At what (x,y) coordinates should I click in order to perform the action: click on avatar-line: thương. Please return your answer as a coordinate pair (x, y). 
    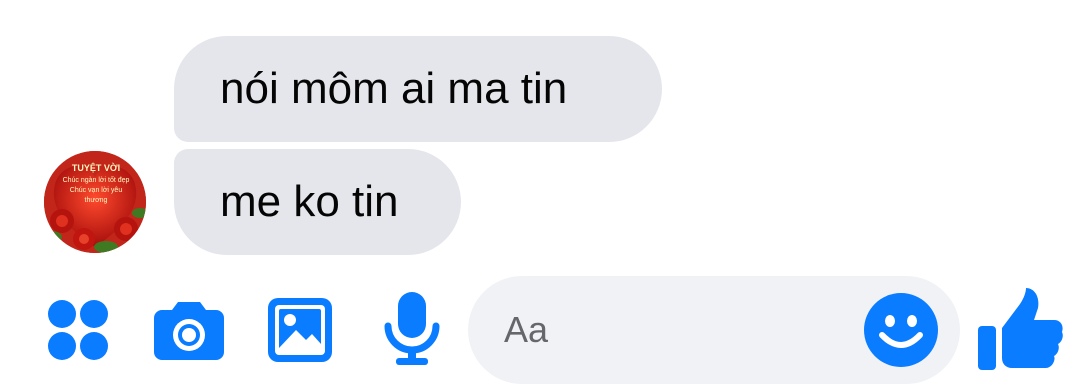
    Looking at the image, I should click on (96, 200).